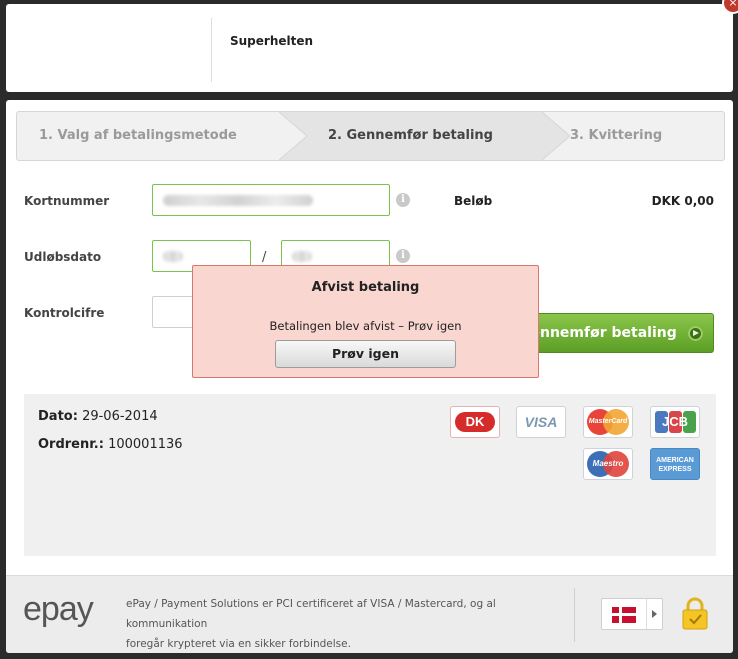 This screenshot has height=659, width=738. I want to click on order-number: Ordrenr.: 100001136, so click(110, 444).